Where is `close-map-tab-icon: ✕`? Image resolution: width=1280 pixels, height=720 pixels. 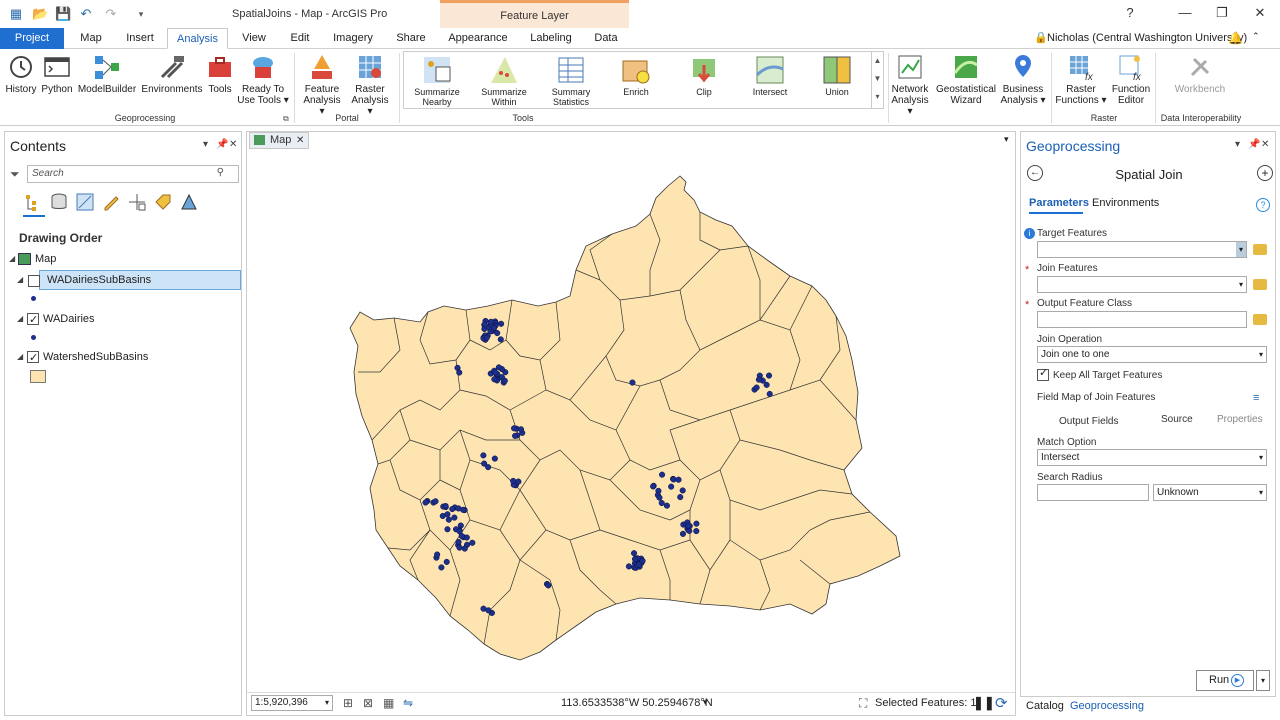
close-map-tab-icon: ✕ is located at coordinates (300, 140).